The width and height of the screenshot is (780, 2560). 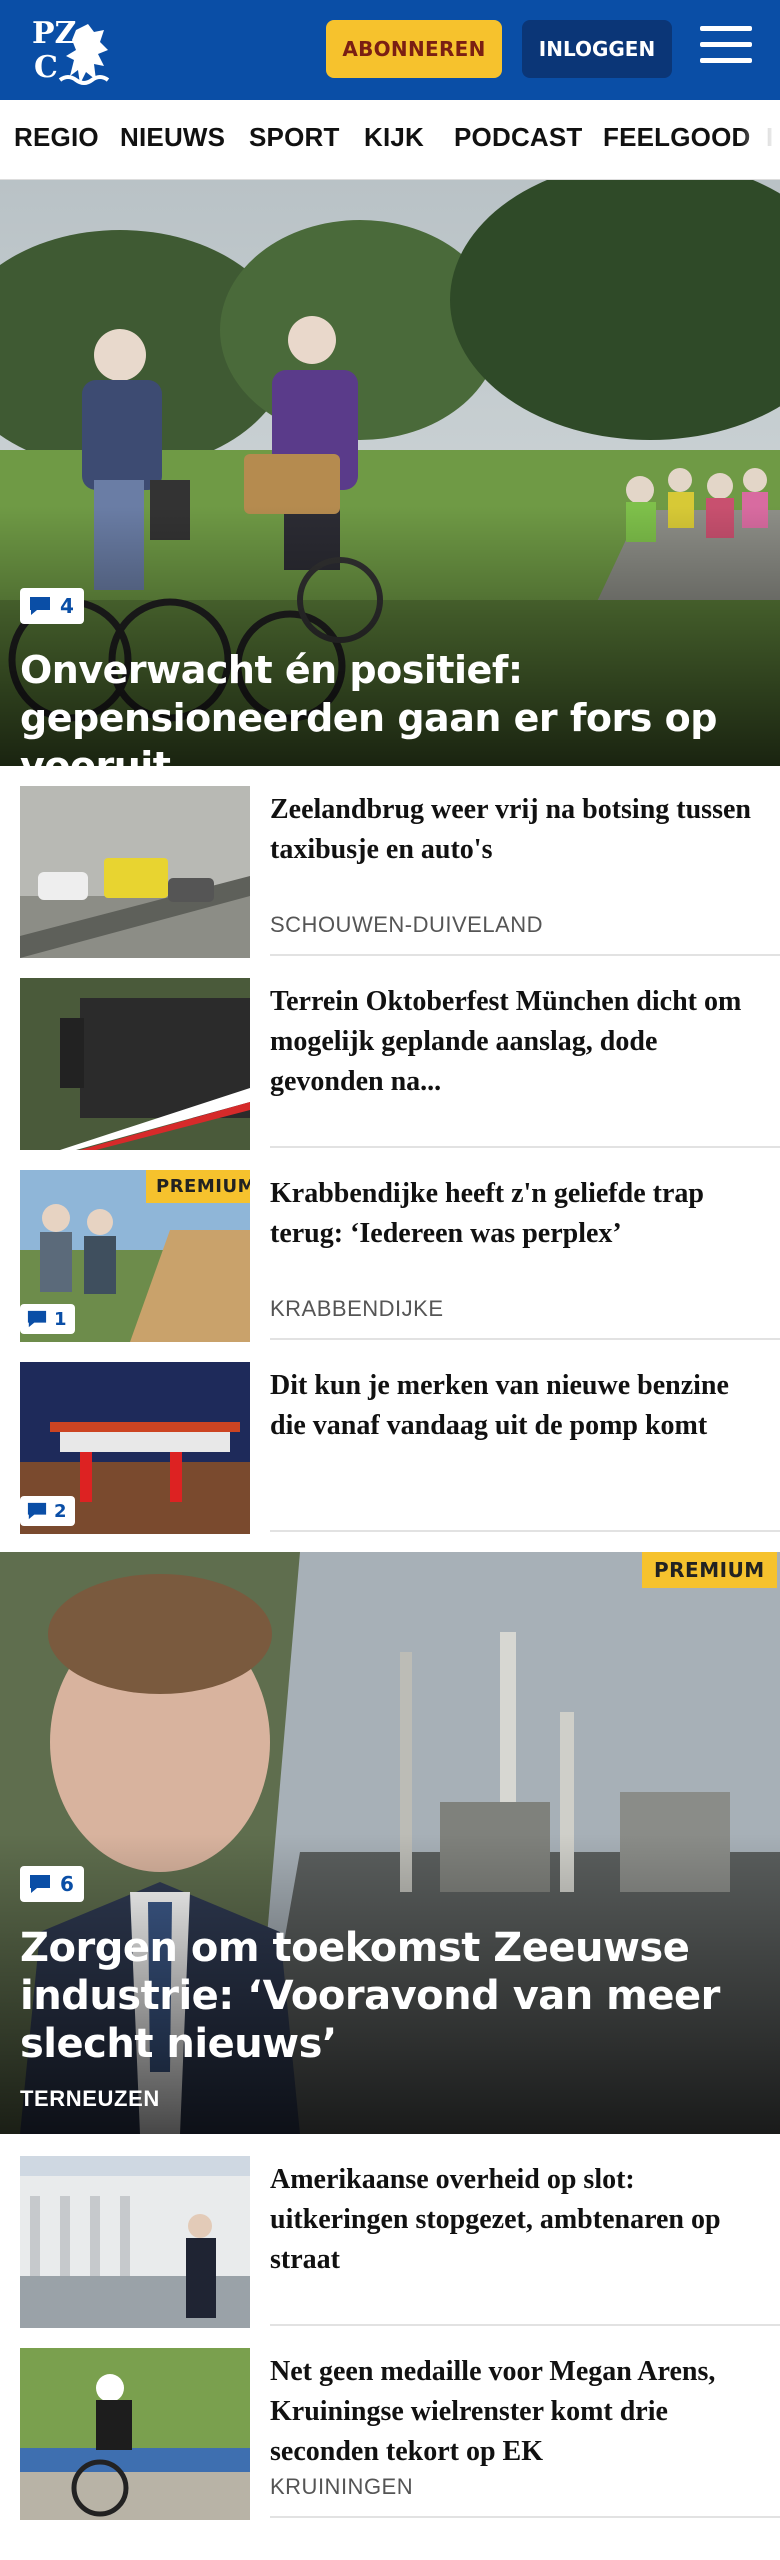 I want to click on comment-count: 4, so click(x=67, y=606).